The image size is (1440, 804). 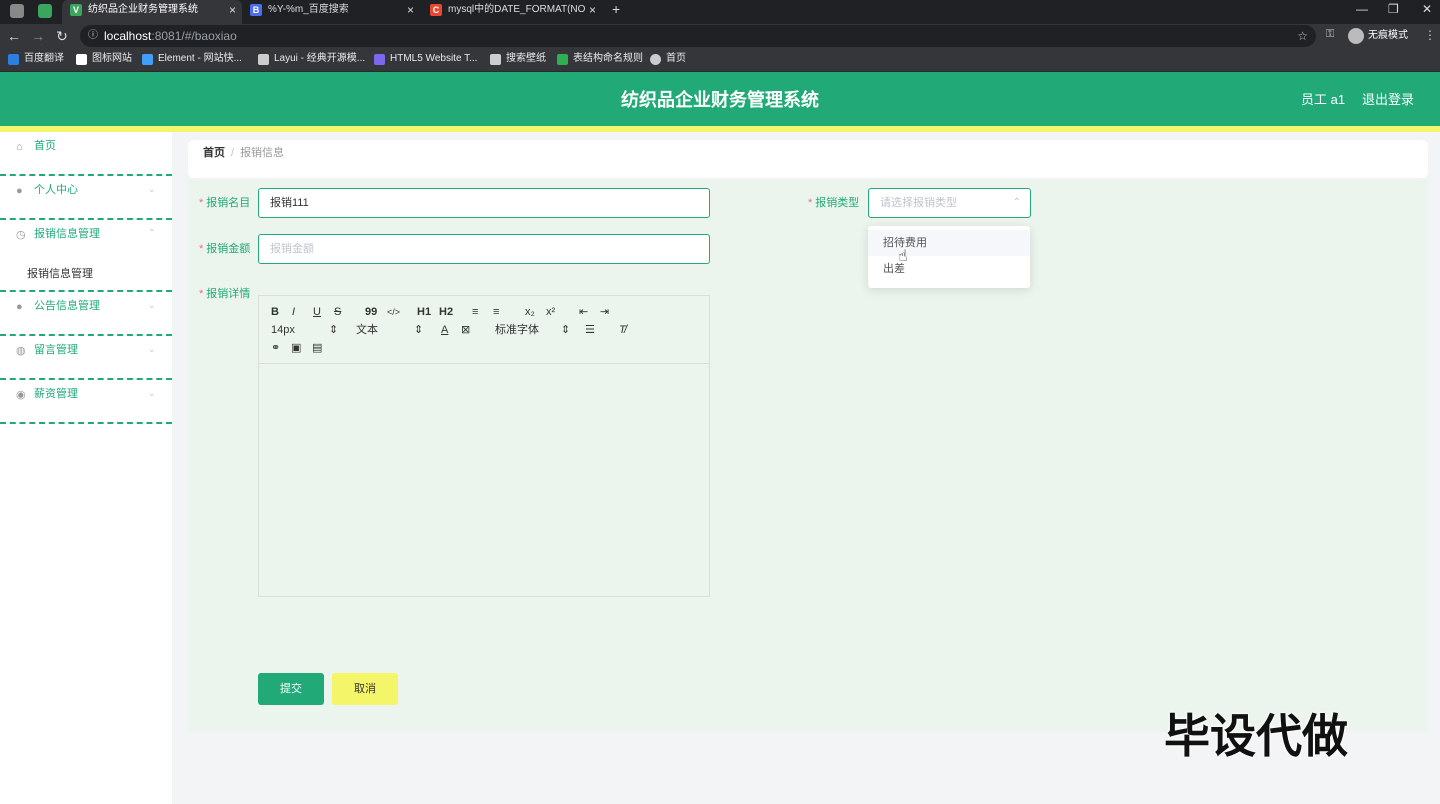 What do you see at coordinates (1430, 35) in the screenshot?
I see `browser-menu-kebab-icon: ⋮` at bounding box center [1430, 35].